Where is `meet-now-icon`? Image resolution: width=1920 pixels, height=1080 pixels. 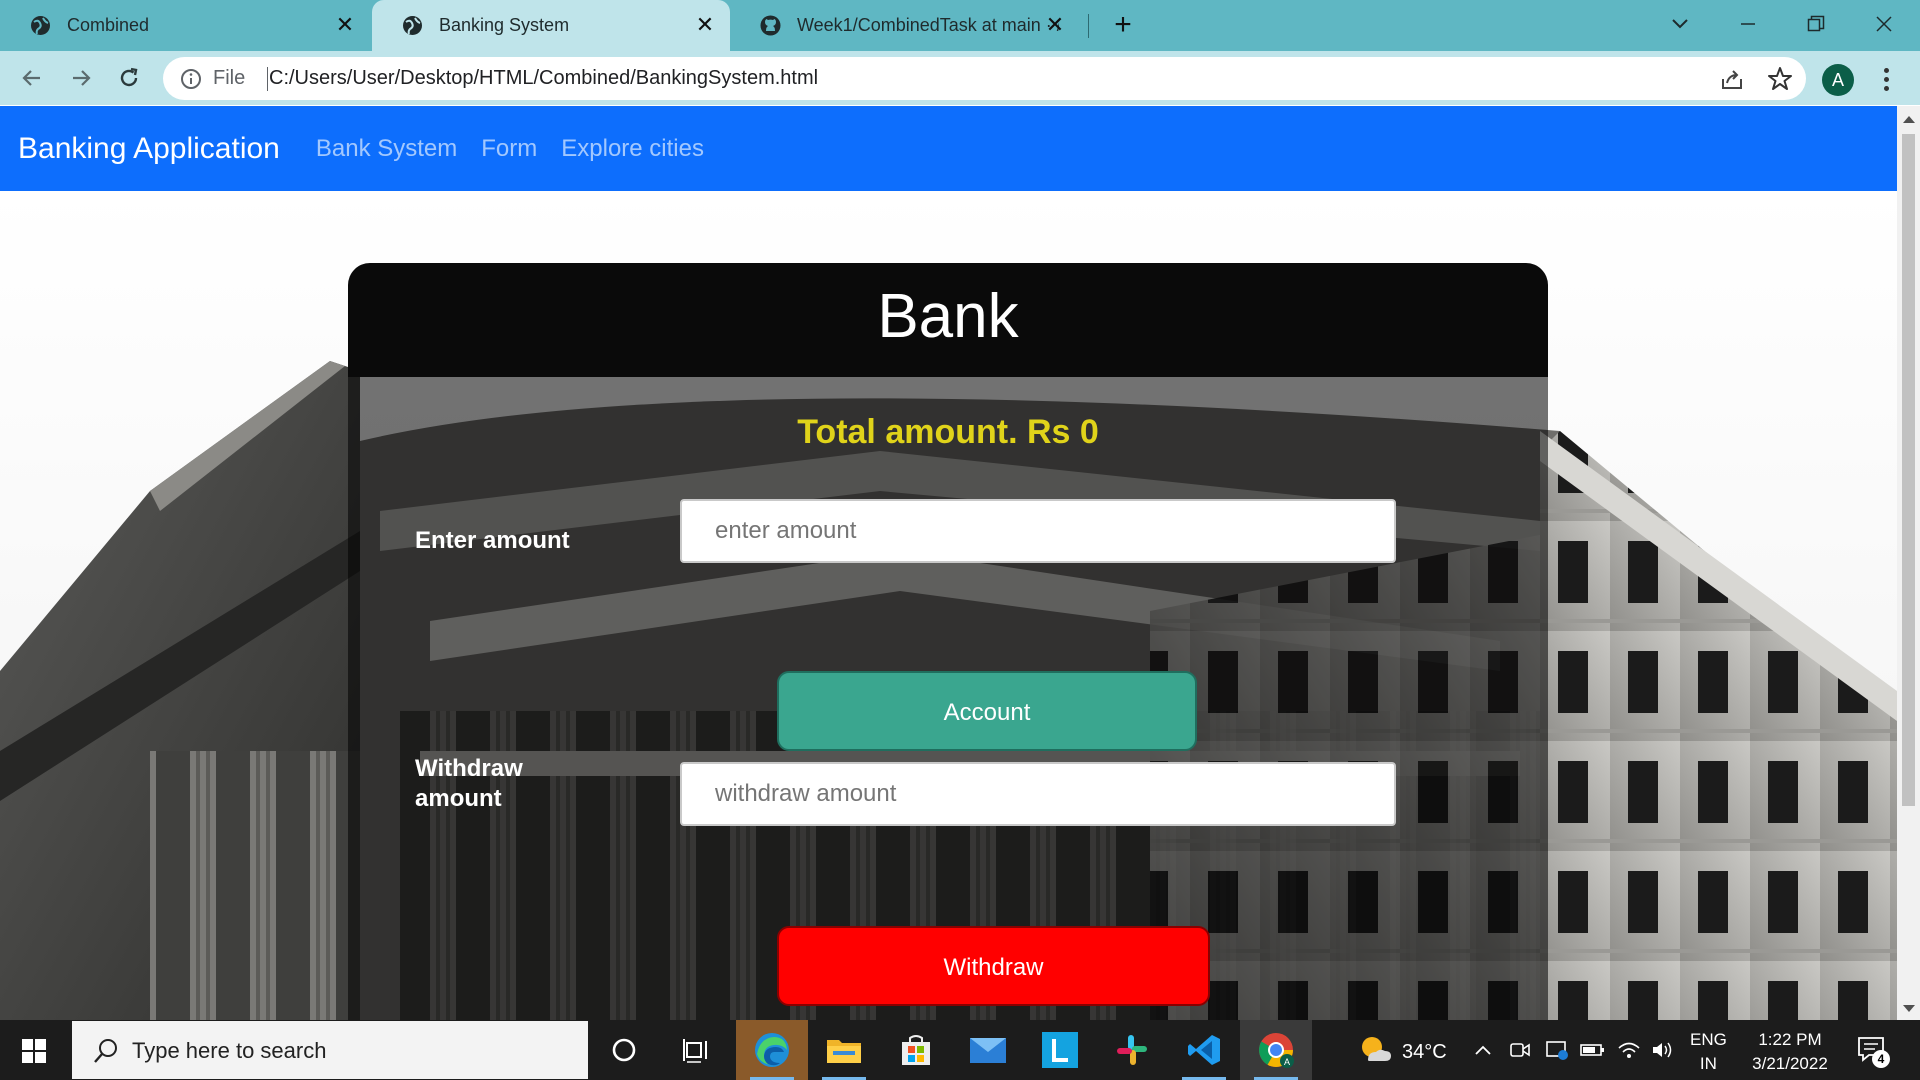 meet-now-icon is located at coordinates (1520, 1050).